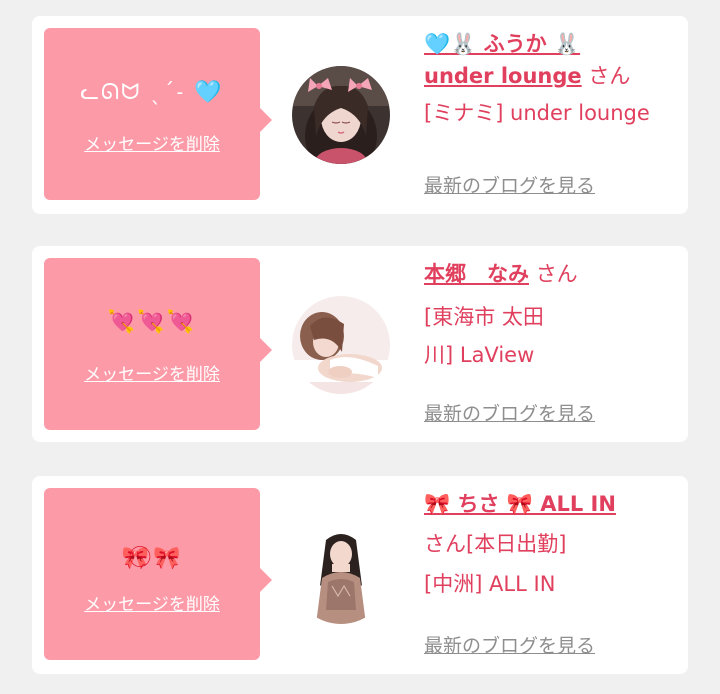 The image size is (720, 694). What do you see at coordinates (552, 336) in the screenshot?
I see `shop-name: [東海市 太田 川] LaView` at bounding box center [552, 336].